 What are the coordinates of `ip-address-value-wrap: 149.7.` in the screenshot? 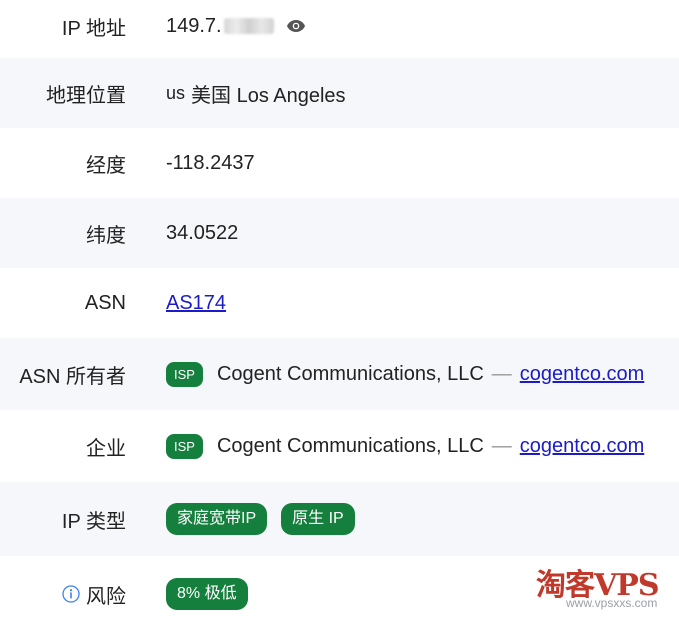 It's located at (236, 26).